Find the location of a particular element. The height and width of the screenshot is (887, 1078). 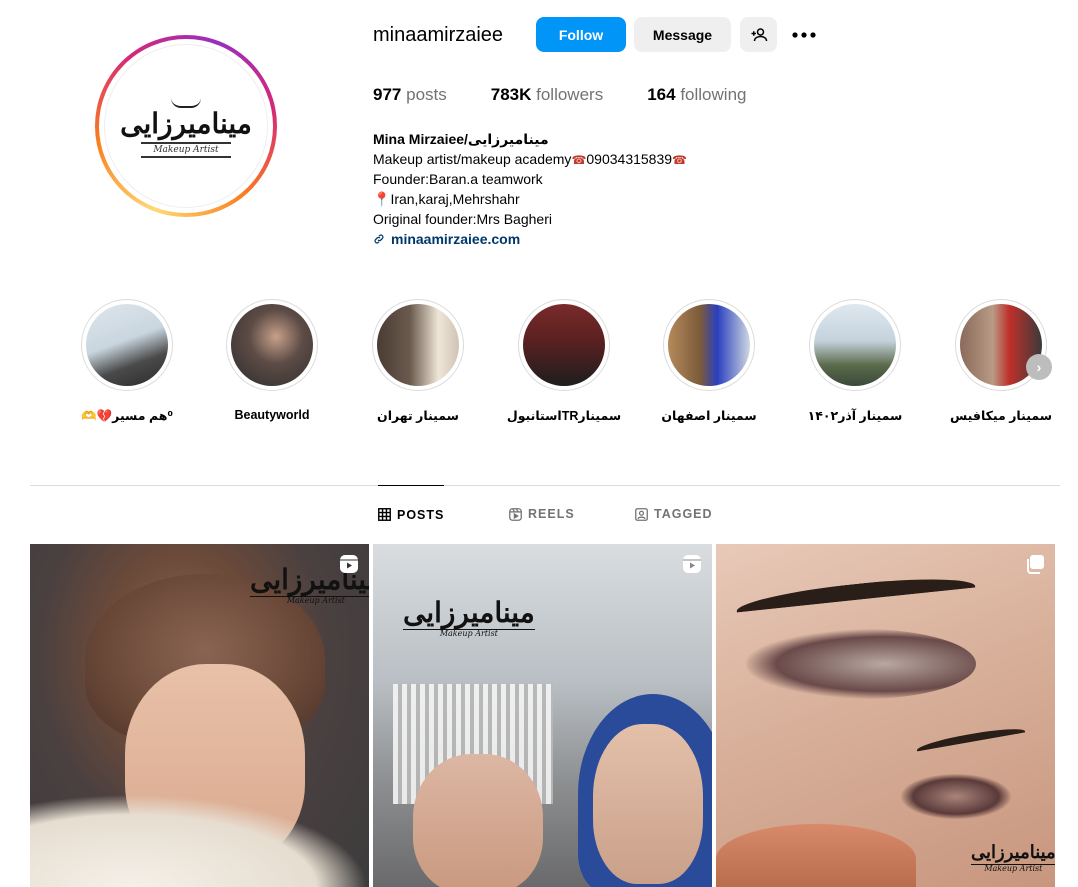

suggest-user-button is located at coordinates (758, 34).